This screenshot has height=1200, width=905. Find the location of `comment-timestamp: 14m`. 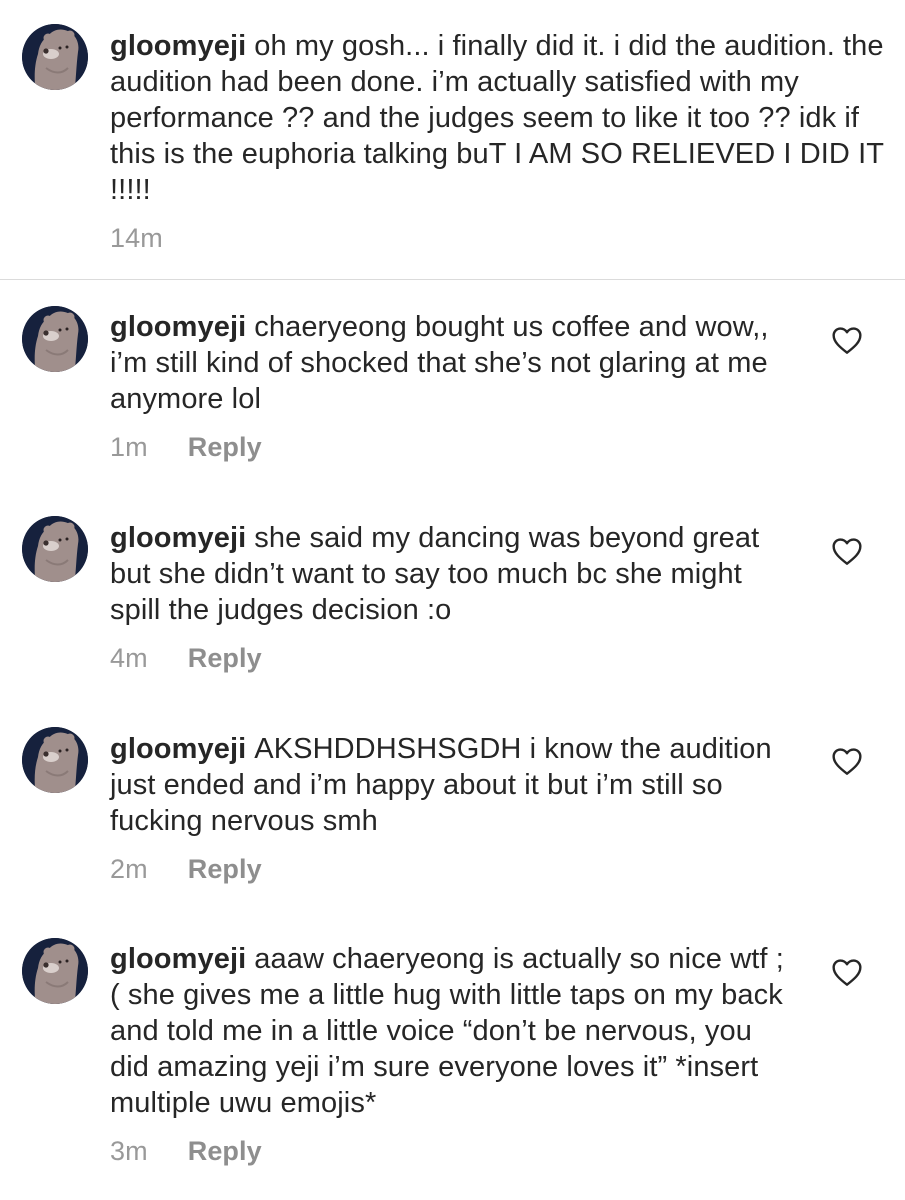

comment-timestamp: 14m is located at coordinates (136, 238).